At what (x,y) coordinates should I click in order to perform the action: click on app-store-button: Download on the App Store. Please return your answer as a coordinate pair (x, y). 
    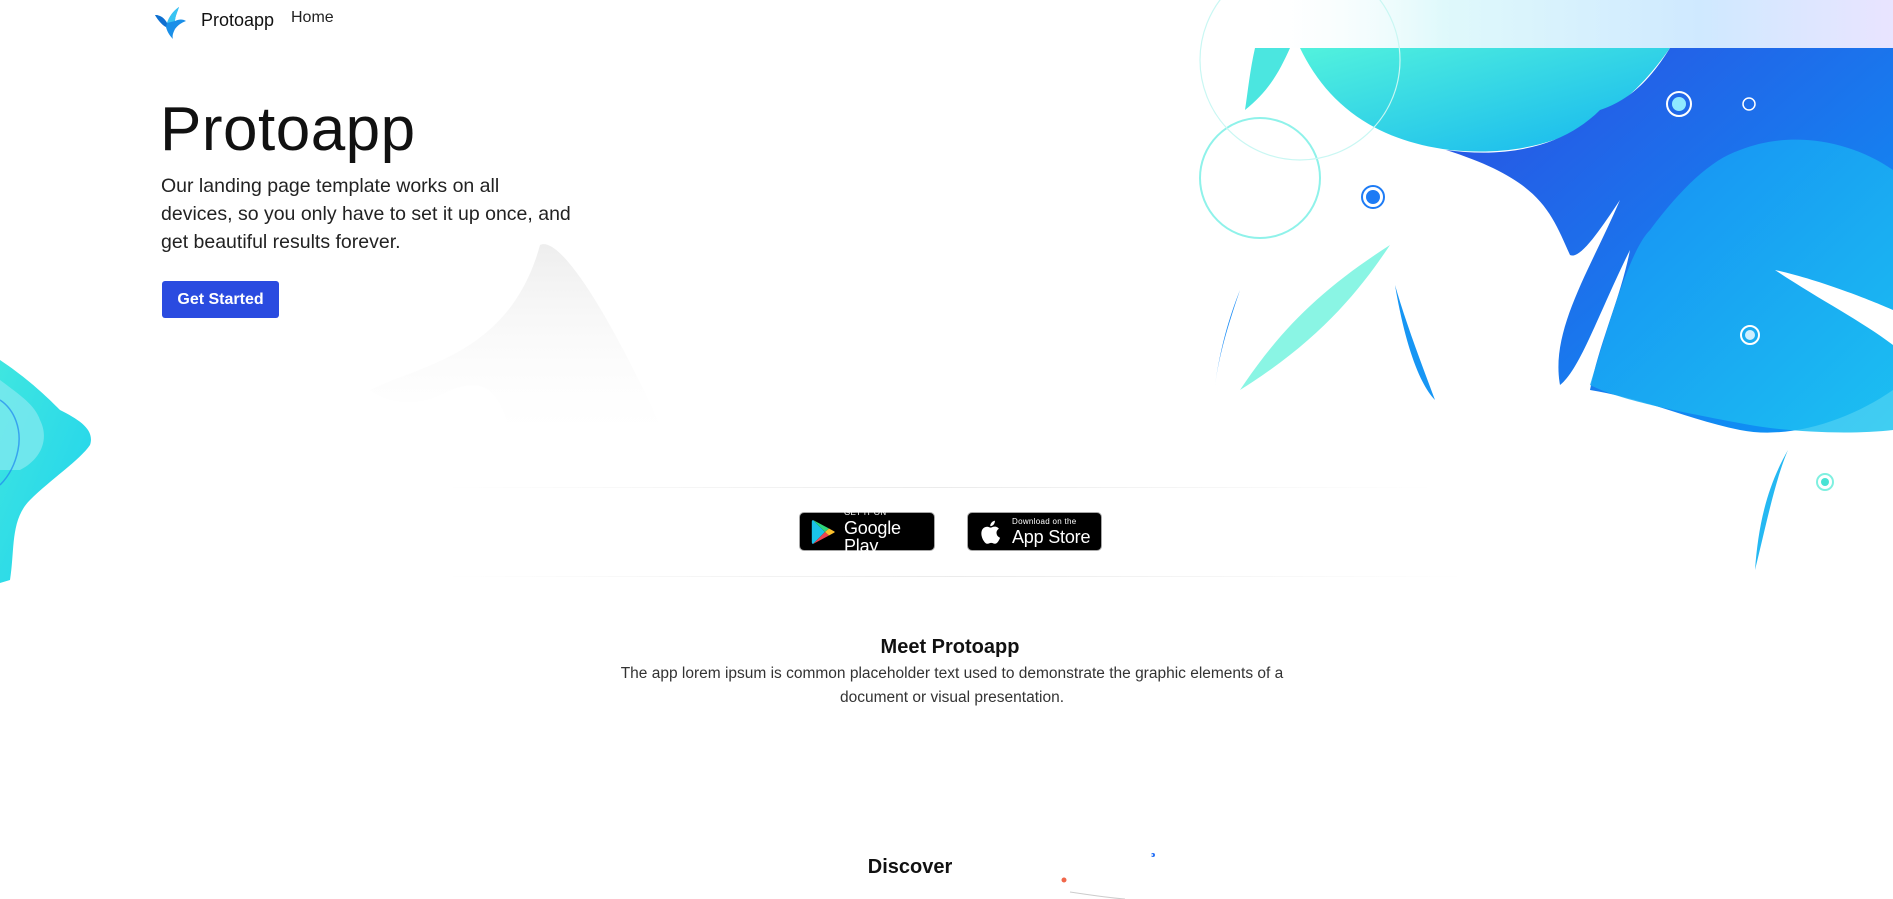
    Looking at the image, I should click on (1034, 531).